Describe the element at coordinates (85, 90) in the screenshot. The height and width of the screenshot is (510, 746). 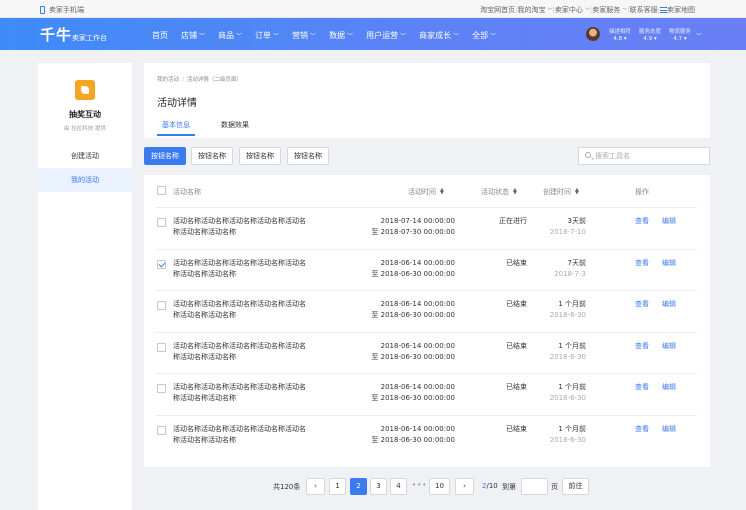
I see `app-icon` at that location.